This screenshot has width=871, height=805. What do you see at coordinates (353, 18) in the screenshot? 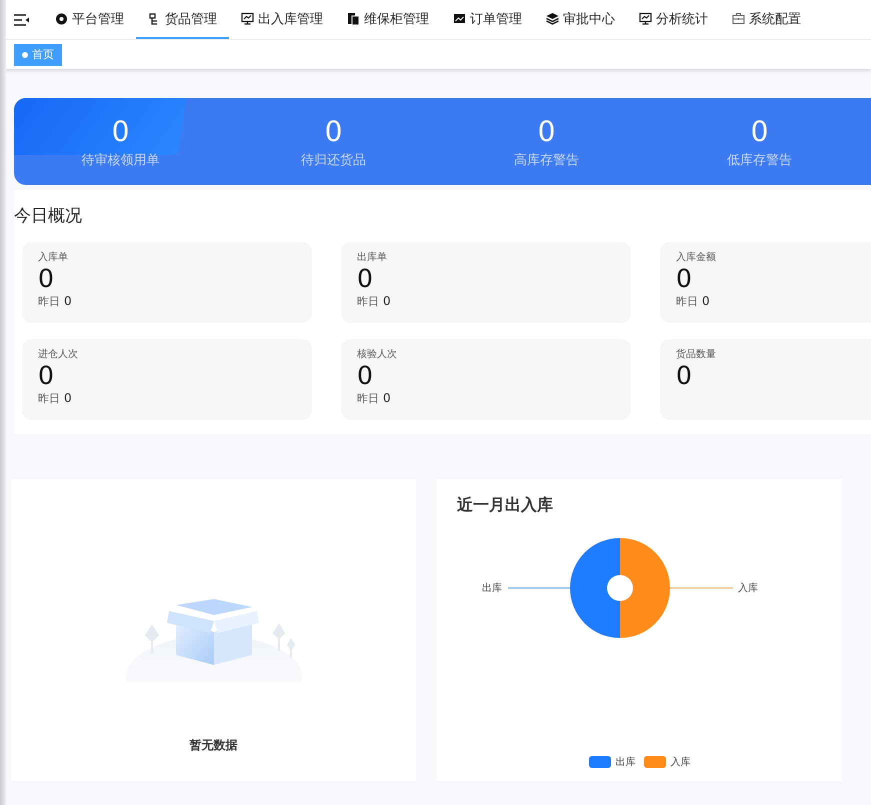
I see `documents-icon` at bounding box center [353, 18].